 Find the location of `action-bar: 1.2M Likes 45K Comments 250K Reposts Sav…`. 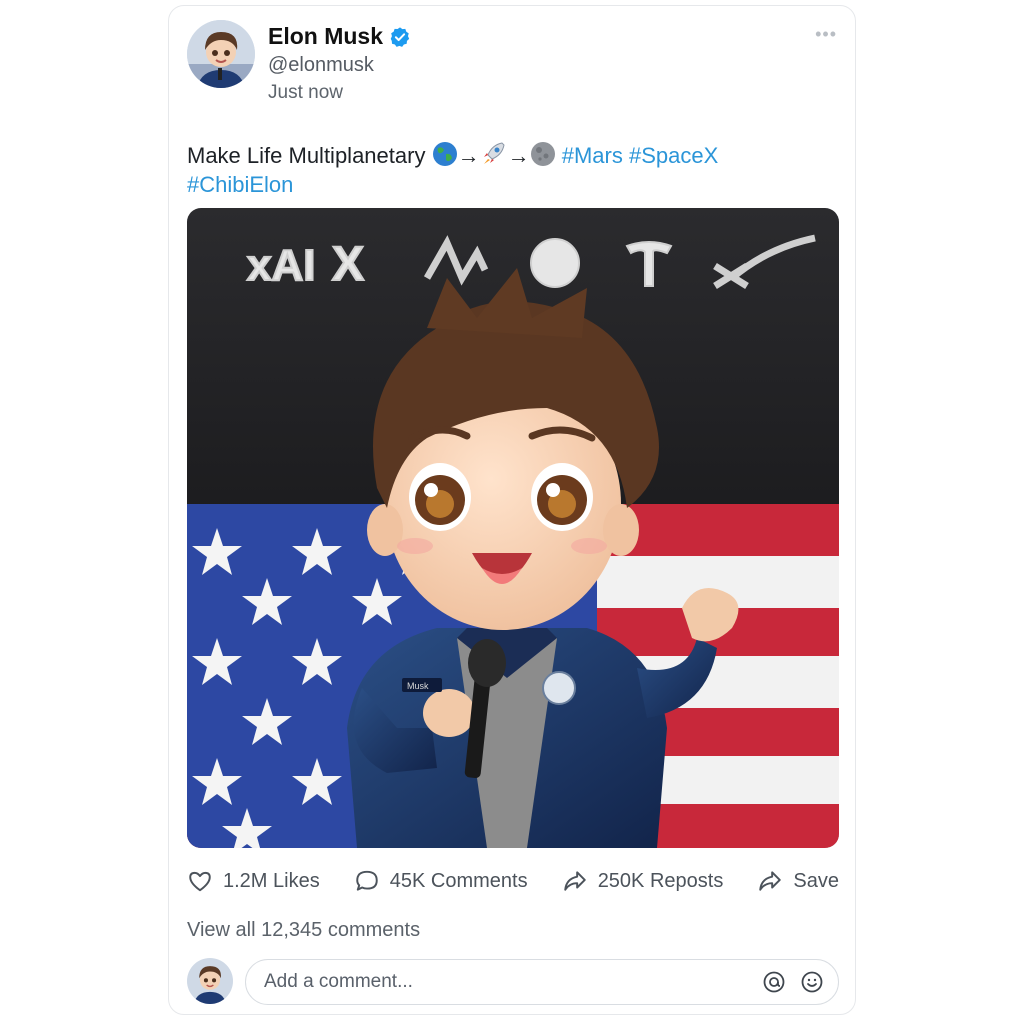

action-bar: 1.2M Likes 45K Comments 250K Reposts Sav… is located at coordinates (513, 881).